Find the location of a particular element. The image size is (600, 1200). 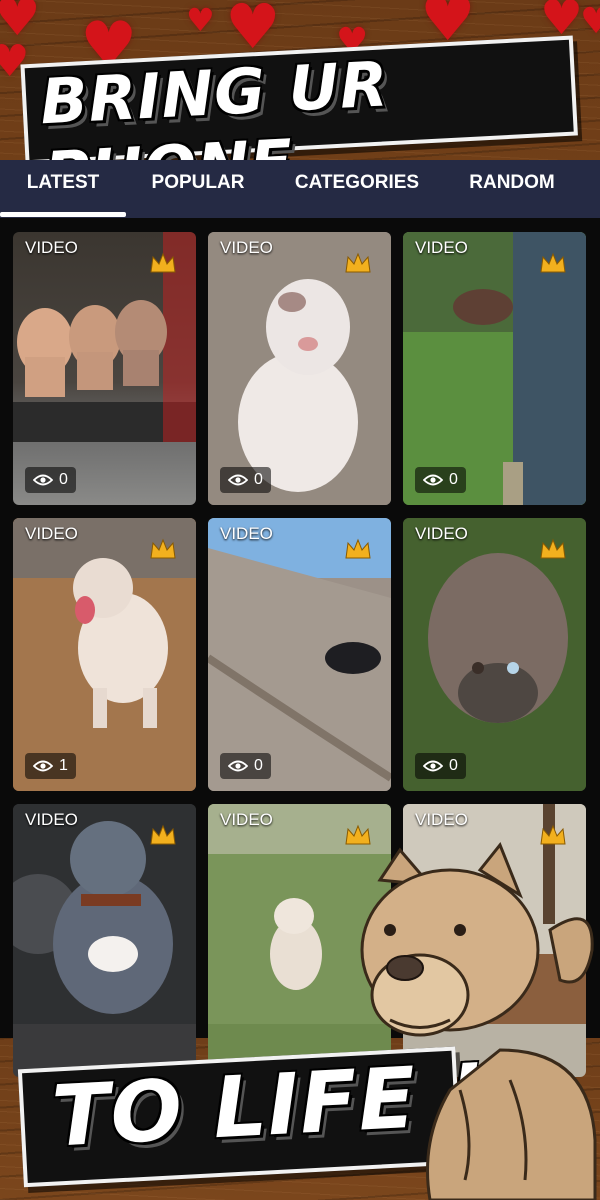

view-count: 1 is located at coordinates (50, 766).